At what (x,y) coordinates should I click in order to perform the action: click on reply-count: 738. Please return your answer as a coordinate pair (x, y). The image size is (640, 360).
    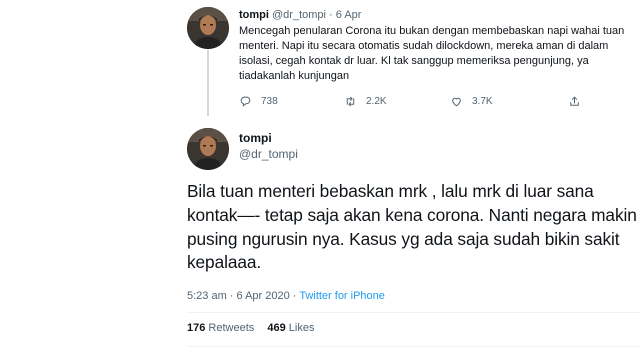
    Looking at the image, I should click on (269, 101).